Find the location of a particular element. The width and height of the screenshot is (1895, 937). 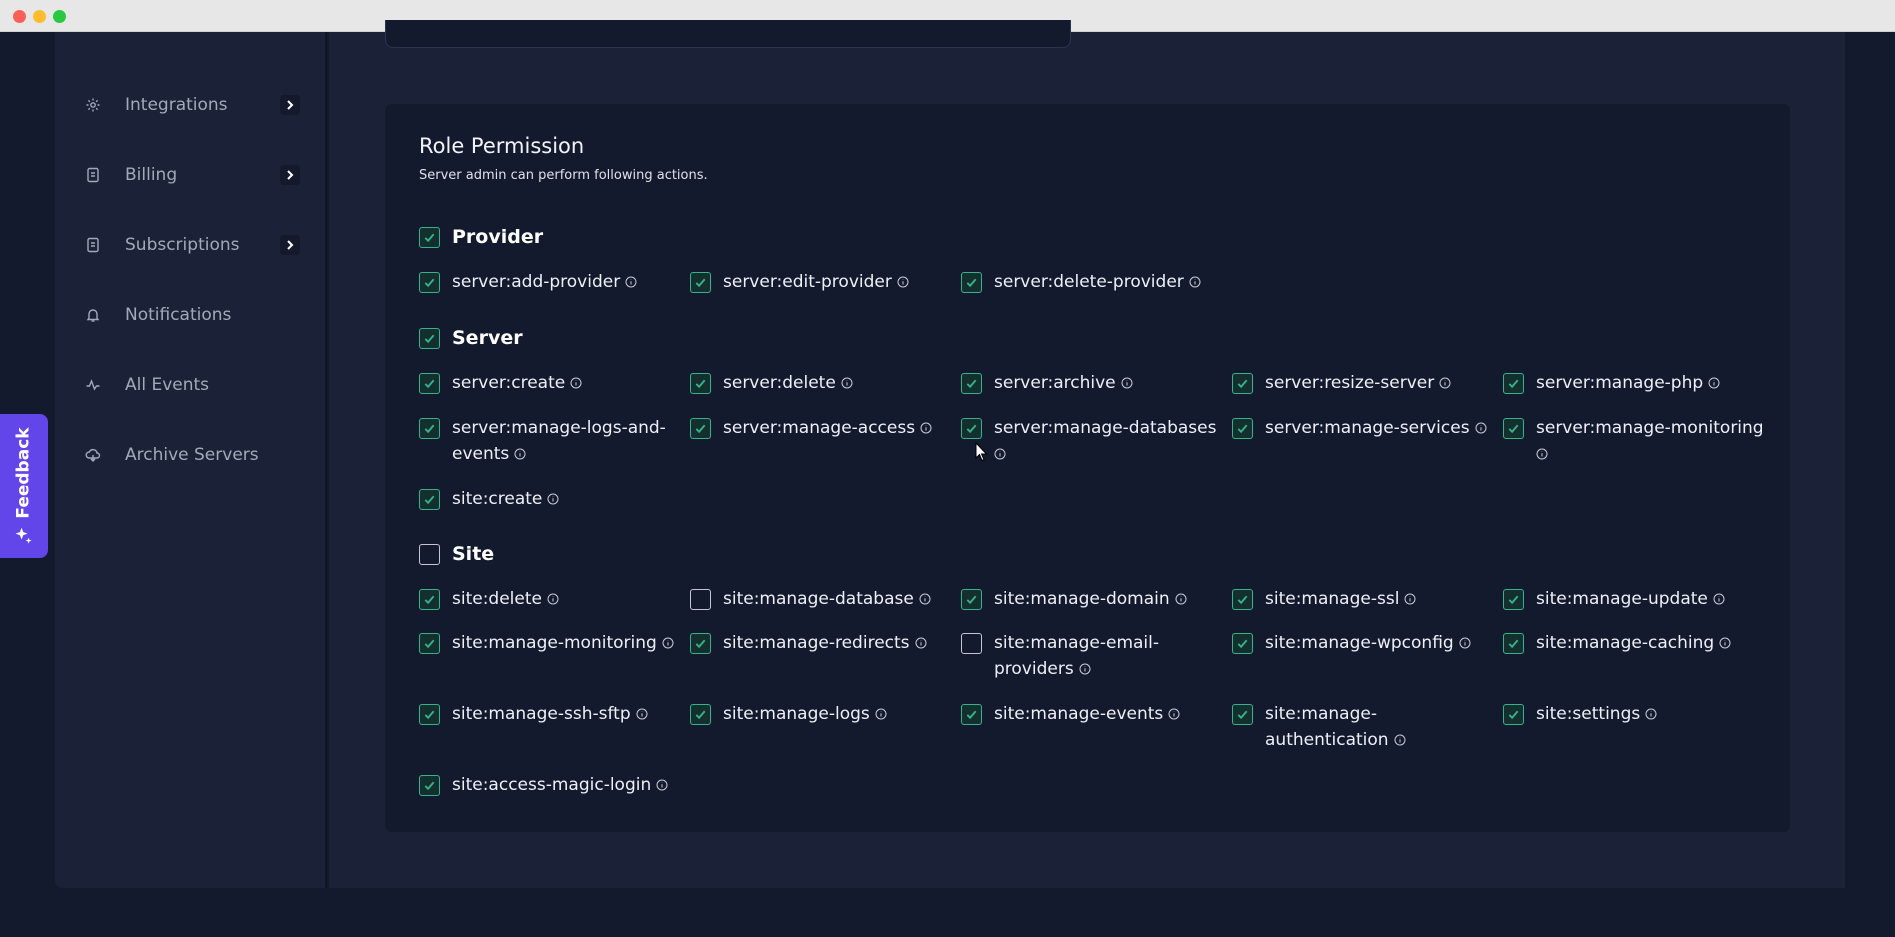

minimize-window-button is located at coordinates (39, 16).